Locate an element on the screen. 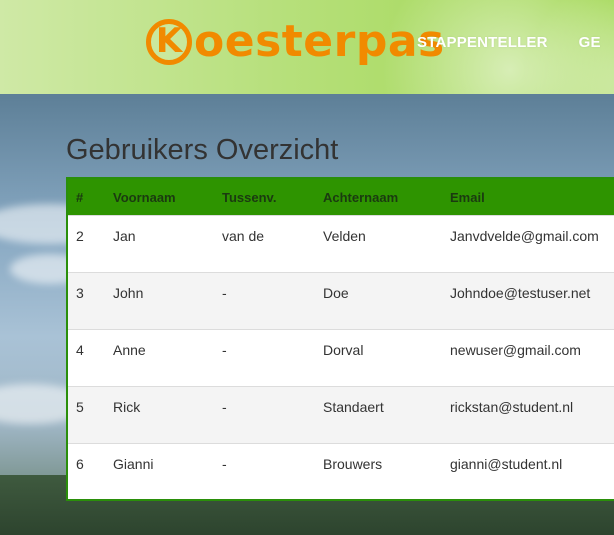 Image resolution: width=614 pixels, height=535 pixels. cell-first-name: John is located at coordinates (128, 293).